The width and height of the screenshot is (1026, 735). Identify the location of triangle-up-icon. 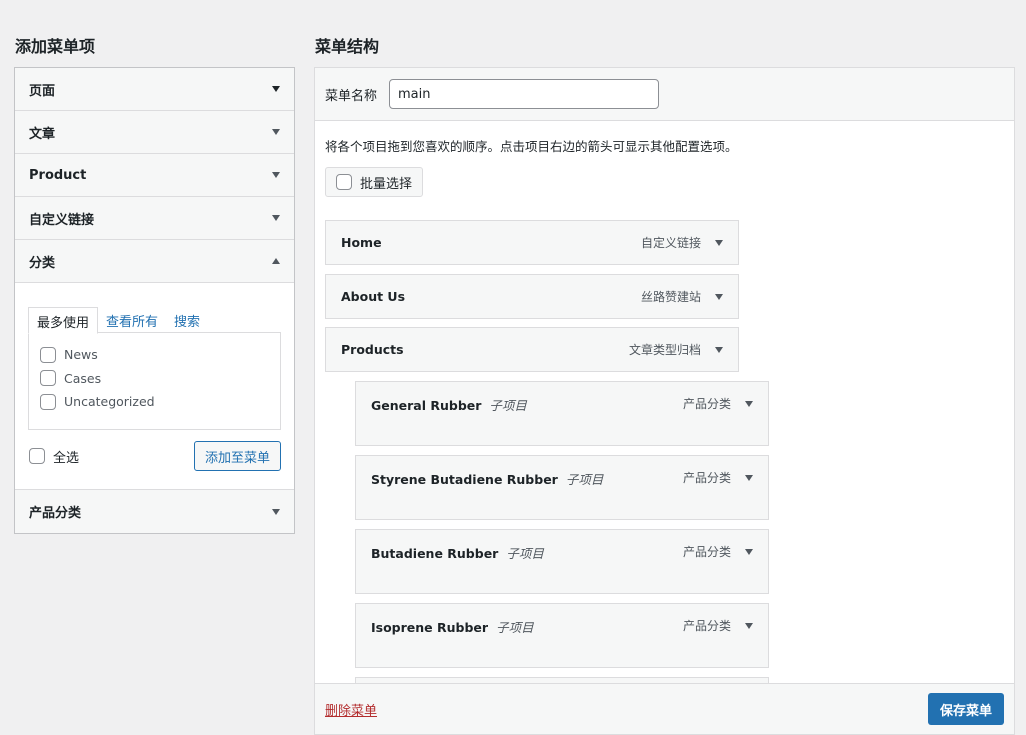
(276, 261).